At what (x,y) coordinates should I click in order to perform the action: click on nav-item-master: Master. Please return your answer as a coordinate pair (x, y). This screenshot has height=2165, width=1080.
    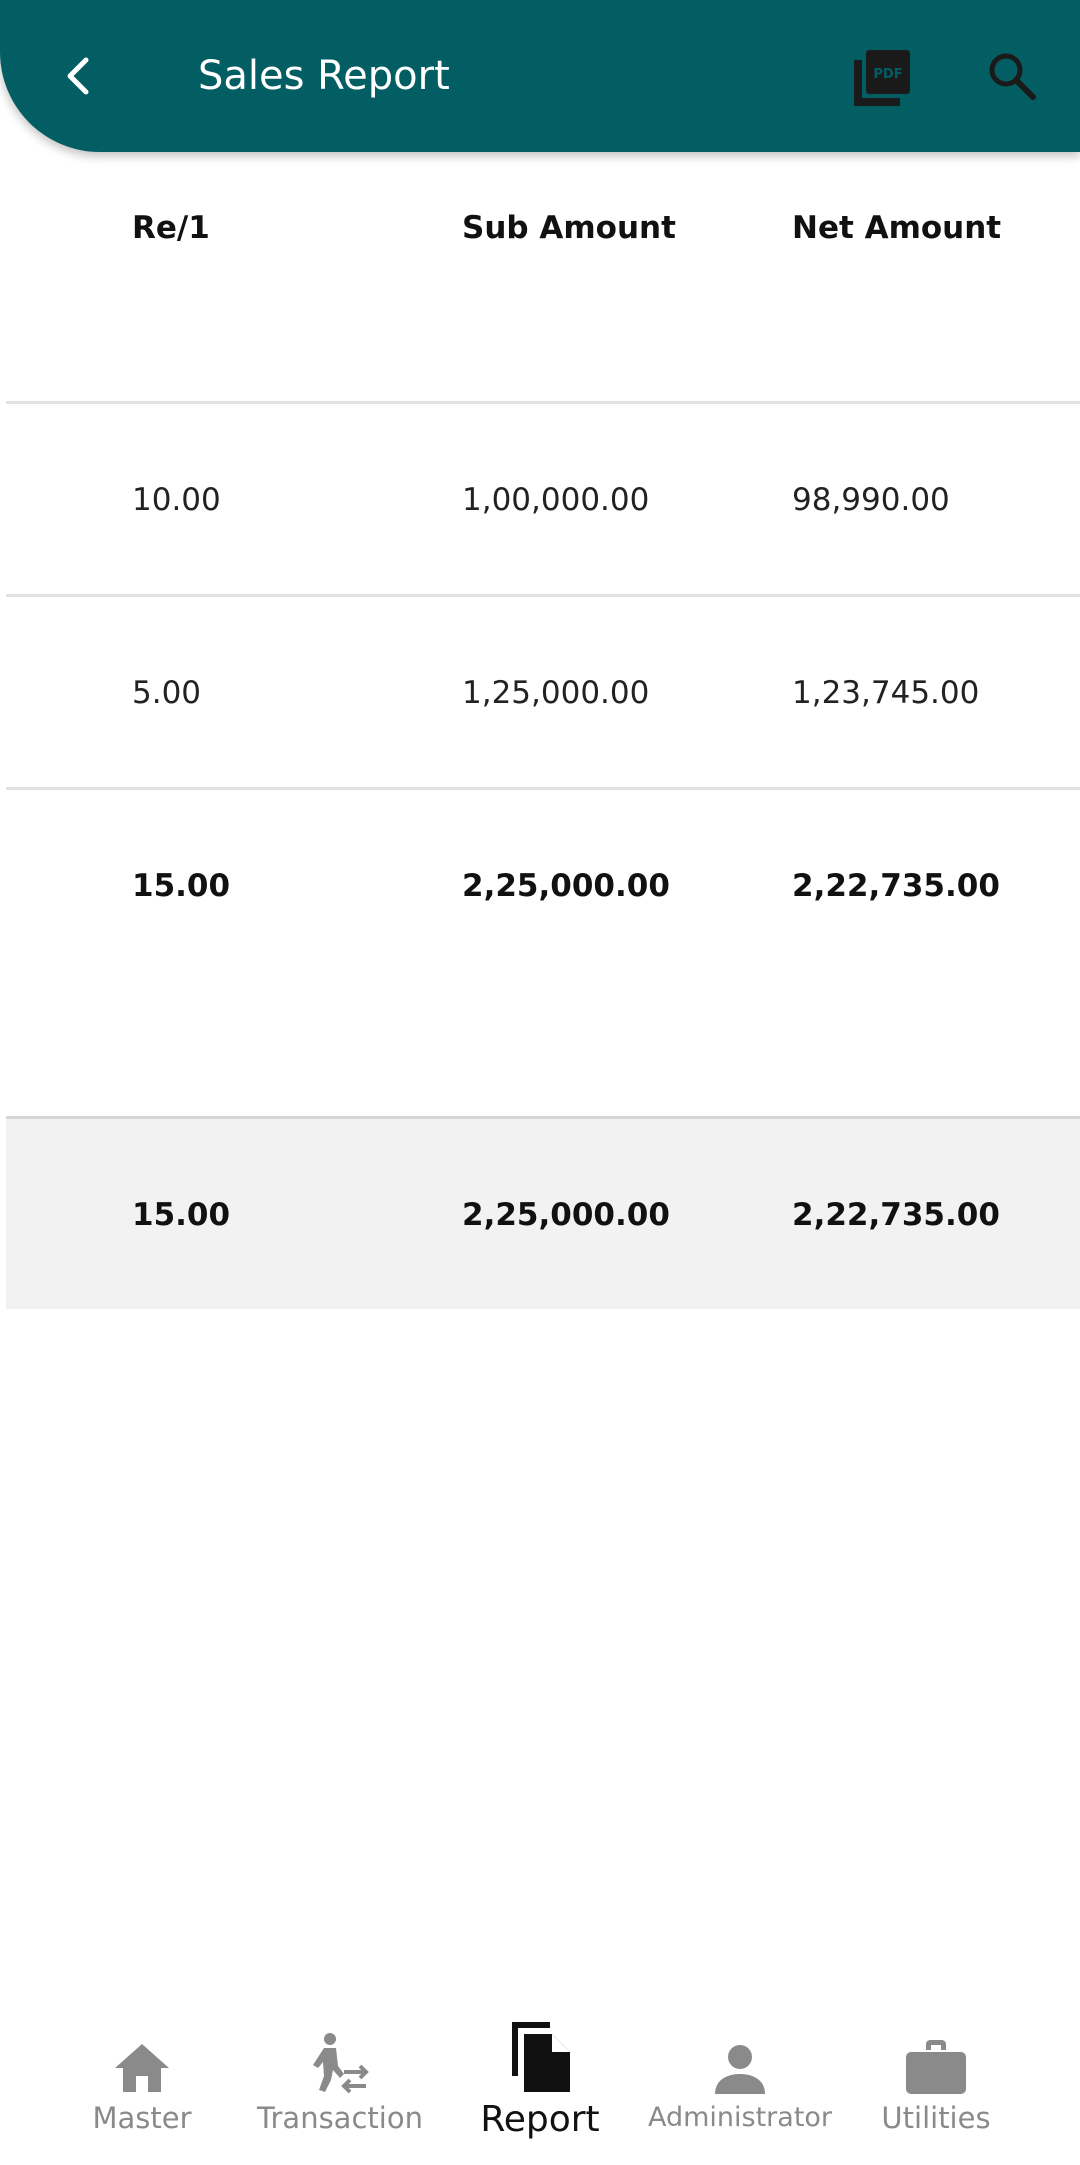
    Looking at the image, I should click on (142, 2087).